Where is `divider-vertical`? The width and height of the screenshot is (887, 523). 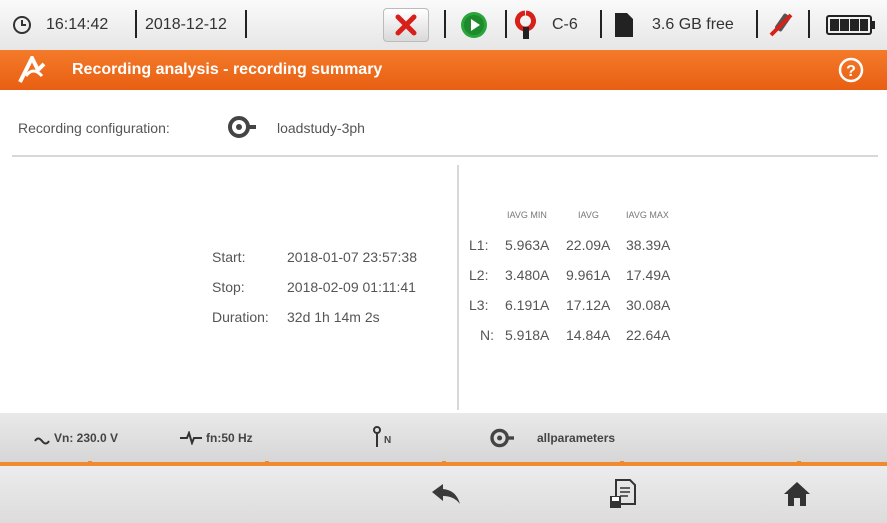
divider-vertical is located at coordinates (458, 287).